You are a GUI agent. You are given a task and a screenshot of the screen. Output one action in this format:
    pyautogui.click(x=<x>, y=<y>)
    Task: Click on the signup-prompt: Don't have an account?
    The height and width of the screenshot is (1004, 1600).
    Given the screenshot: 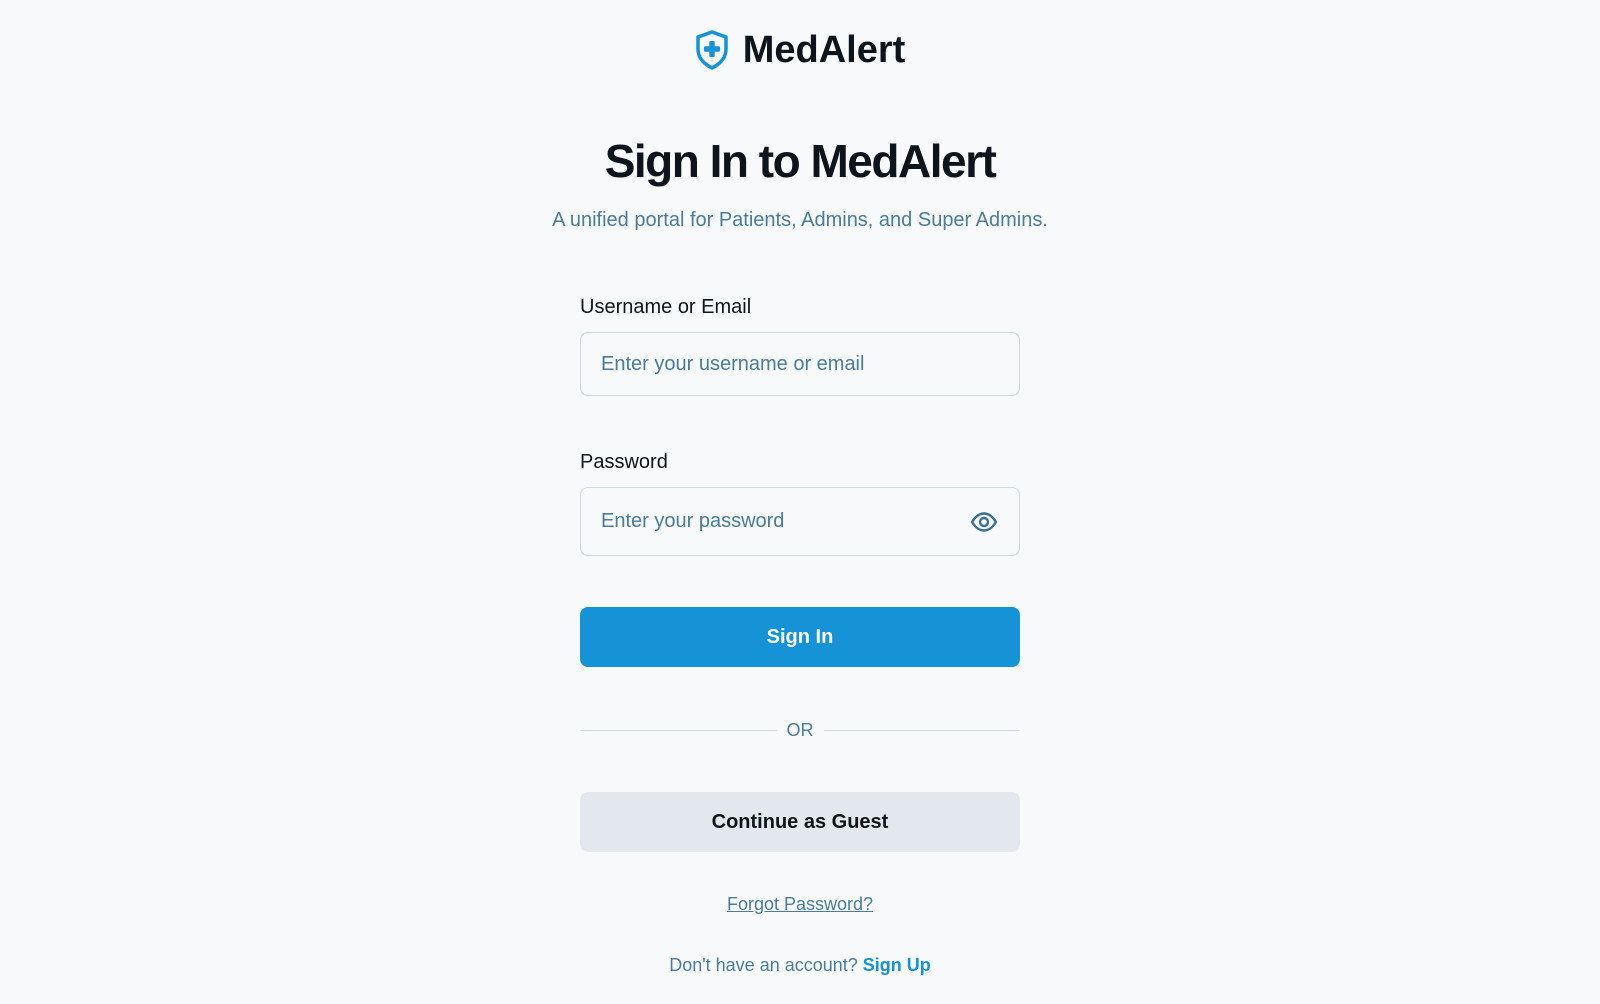 What is the action you would take?
    pyautogui.click(x=766, y=965)
    